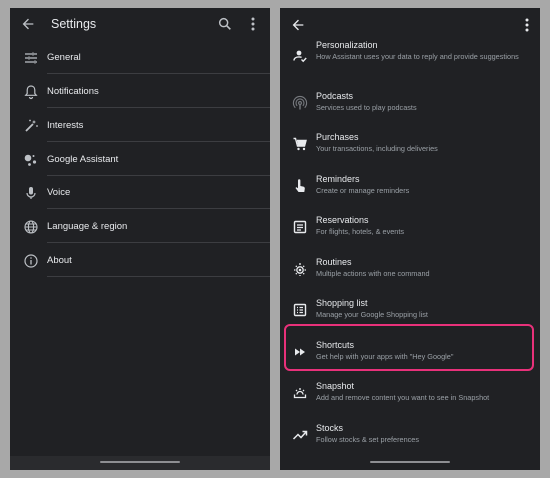 The height and width of the screenshot is (478, 550). I want to click on service-title: Shortcuts, so click(335, 345).